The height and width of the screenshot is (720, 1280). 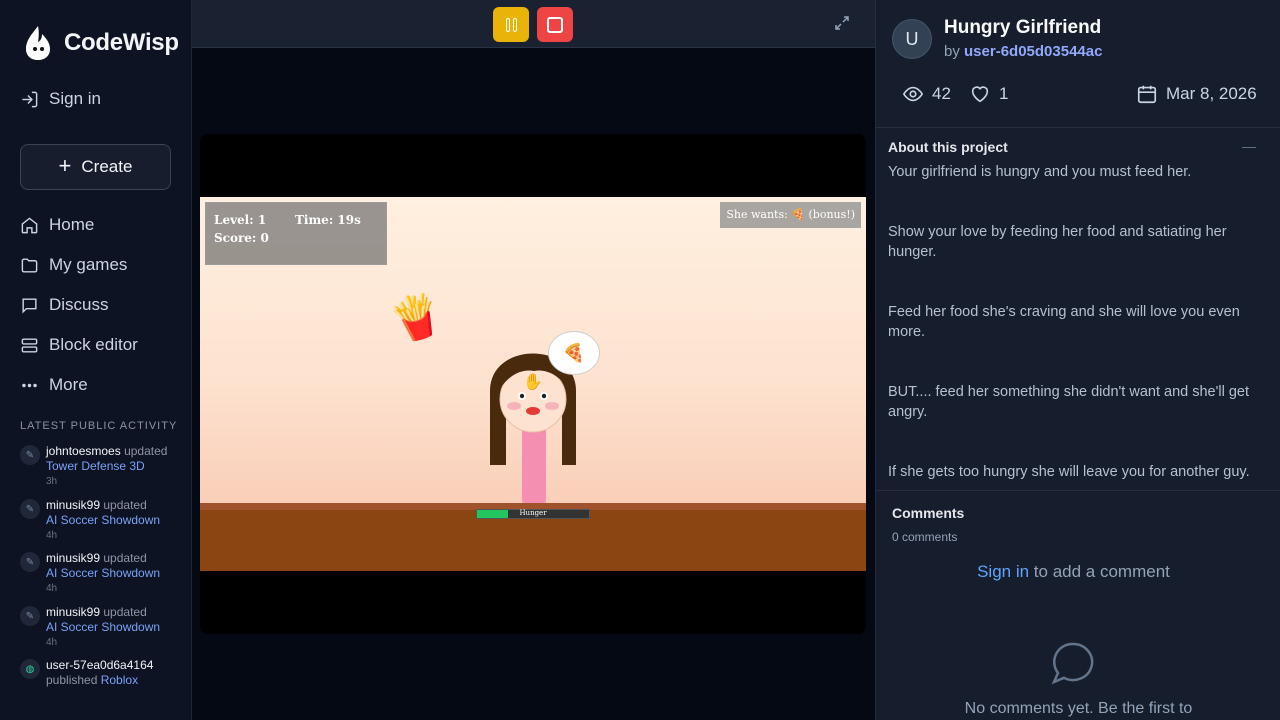 What do you see at coordinates (99, 426) in the screenshot?
I see `activity-heading: Latest public activity` at bounding box center [99, 426].